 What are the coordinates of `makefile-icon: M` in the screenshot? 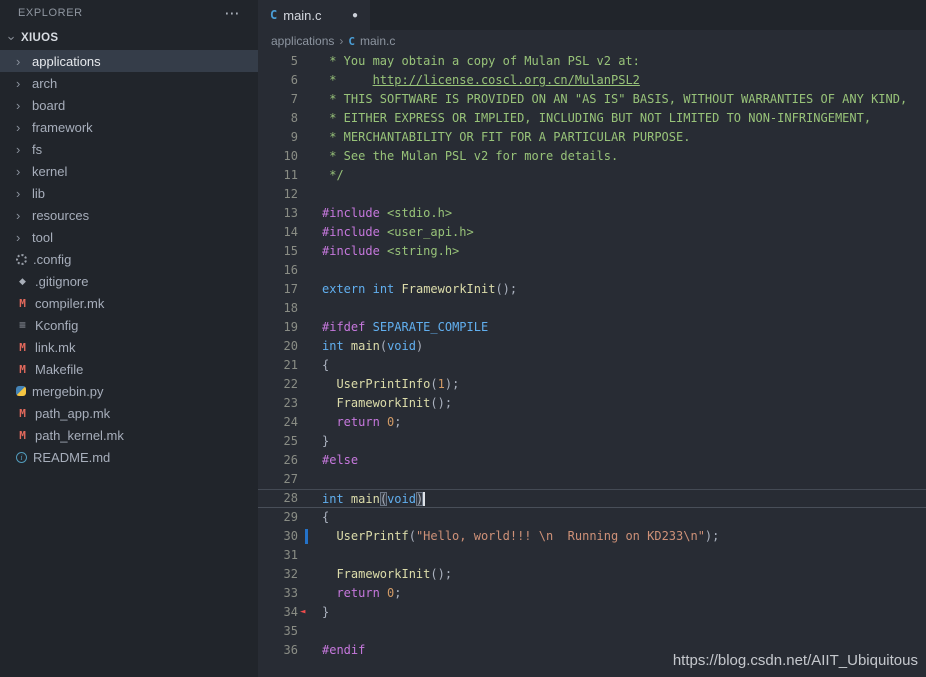 It's located at (22, 303).